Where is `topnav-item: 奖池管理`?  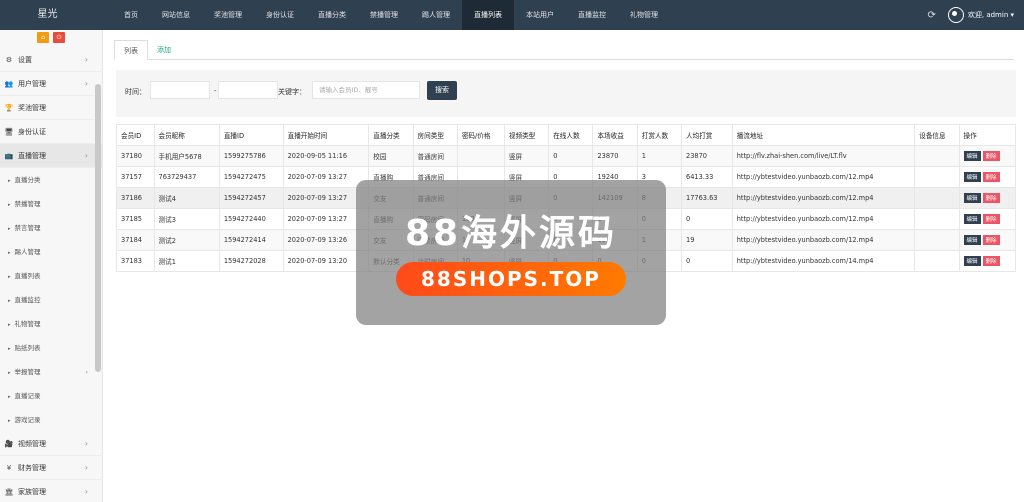 topnav-item: 奖池管理 is located at coordinates (228, 15).